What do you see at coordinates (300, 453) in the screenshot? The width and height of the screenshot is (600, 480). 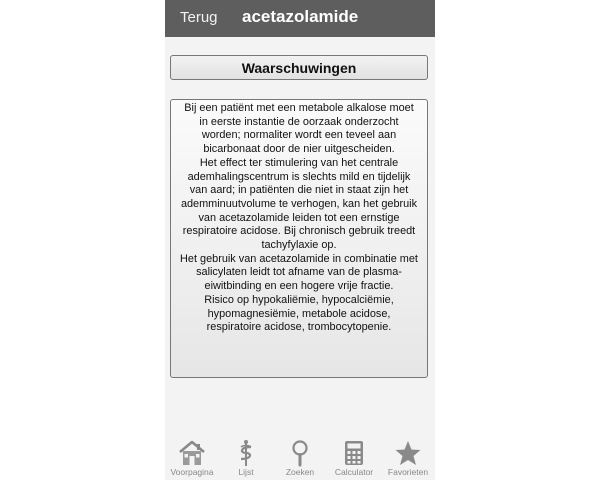 I see `magnifier-icon` at bounding box center [300, 453].